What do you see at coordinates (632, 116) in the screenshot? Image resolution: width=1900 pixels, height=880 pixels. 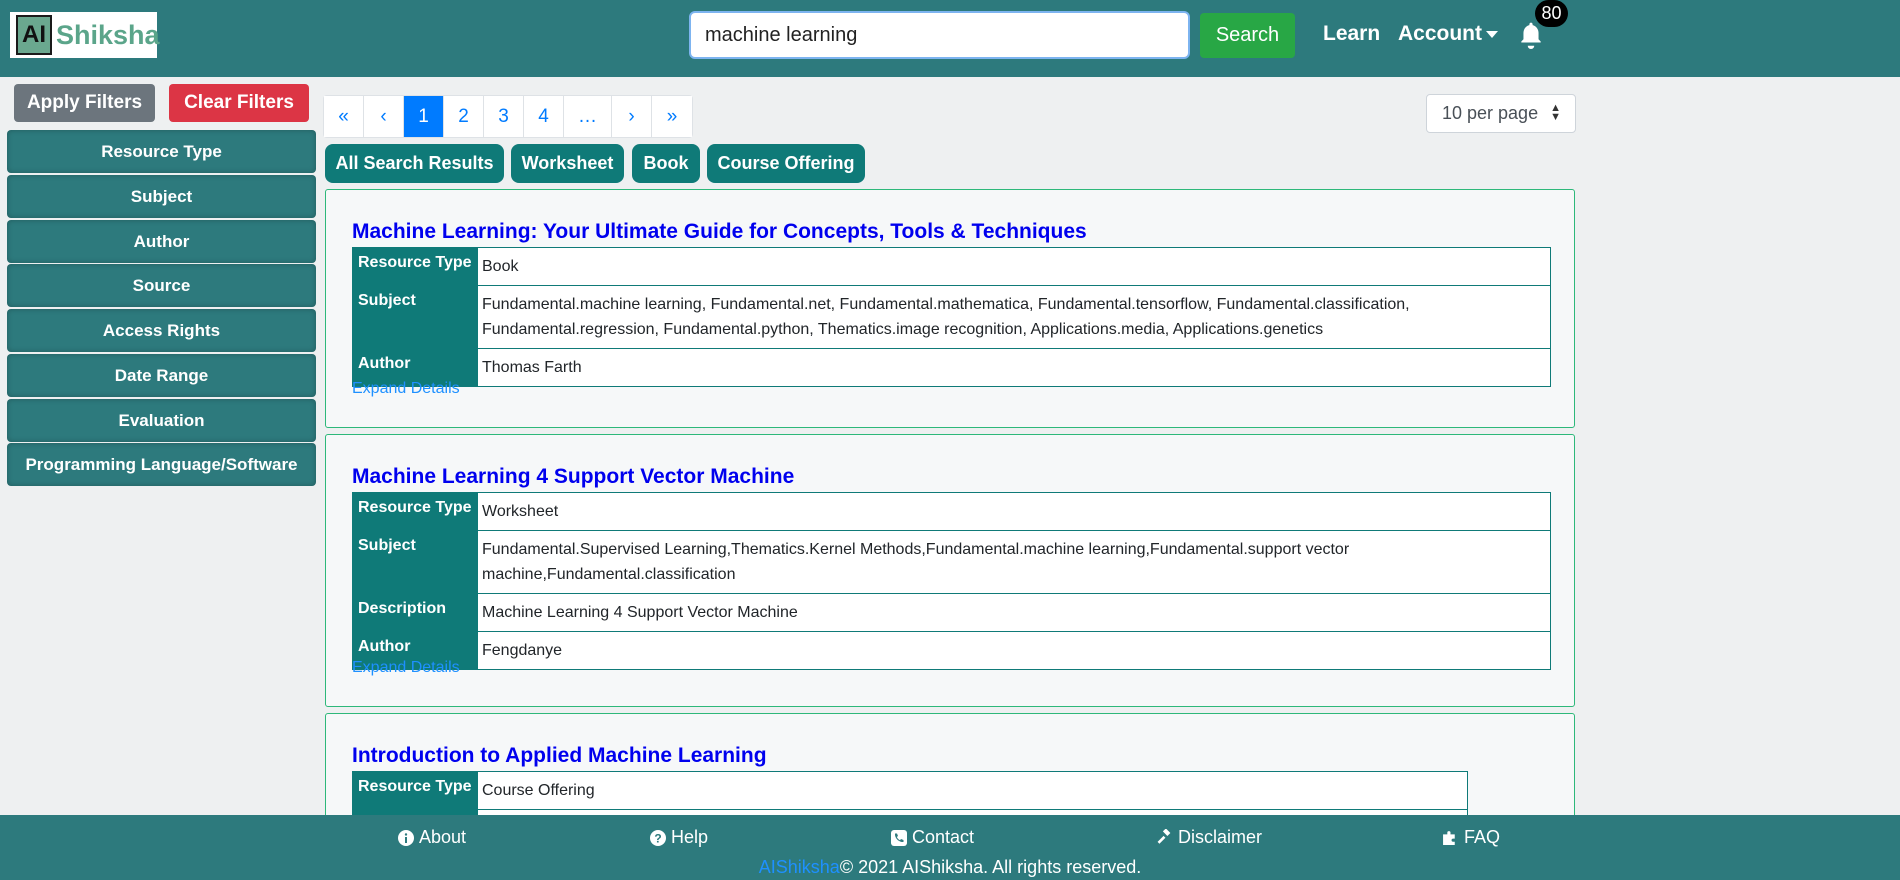 I see `page-next: ›` at bounding box center [632, 116].